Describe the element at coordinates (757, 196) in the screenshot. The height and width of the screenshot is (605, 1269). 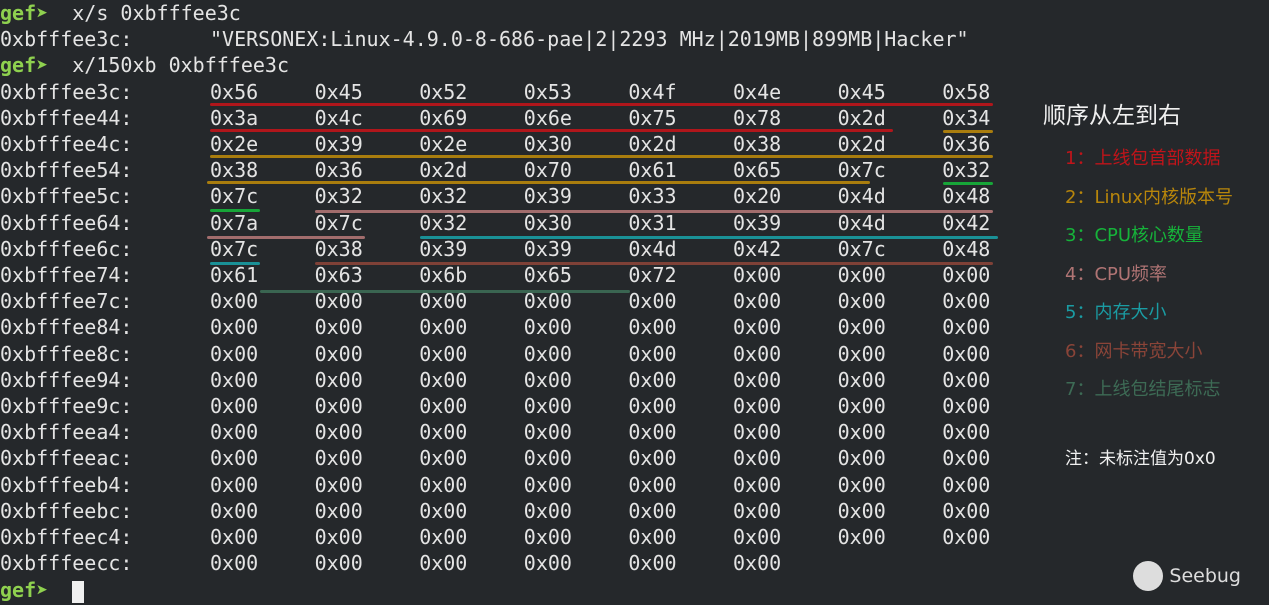
I see `byte-value: 0x20` at that location.